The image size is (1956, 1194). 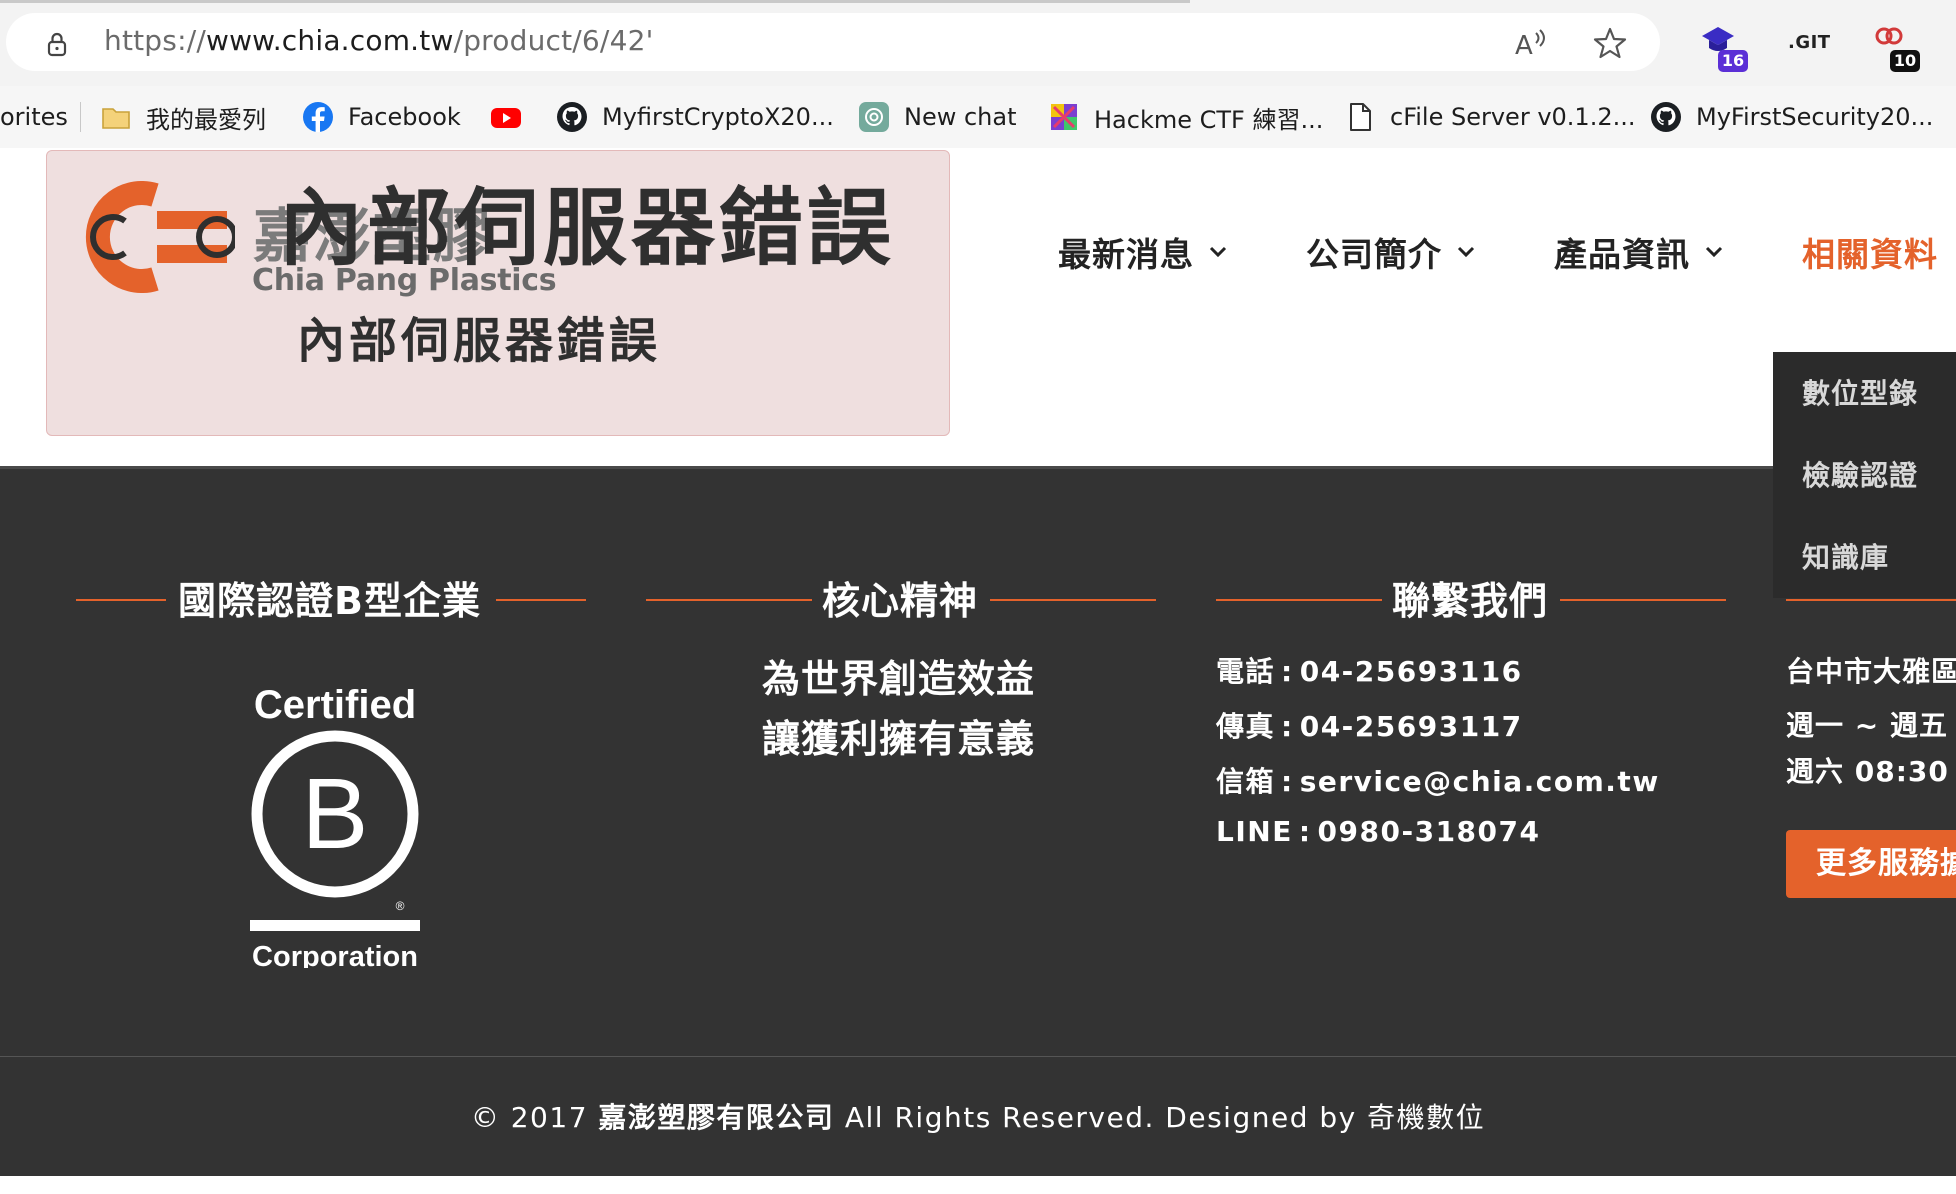 I want to click on git-label: .GIT, so click(x=1809, y=42).